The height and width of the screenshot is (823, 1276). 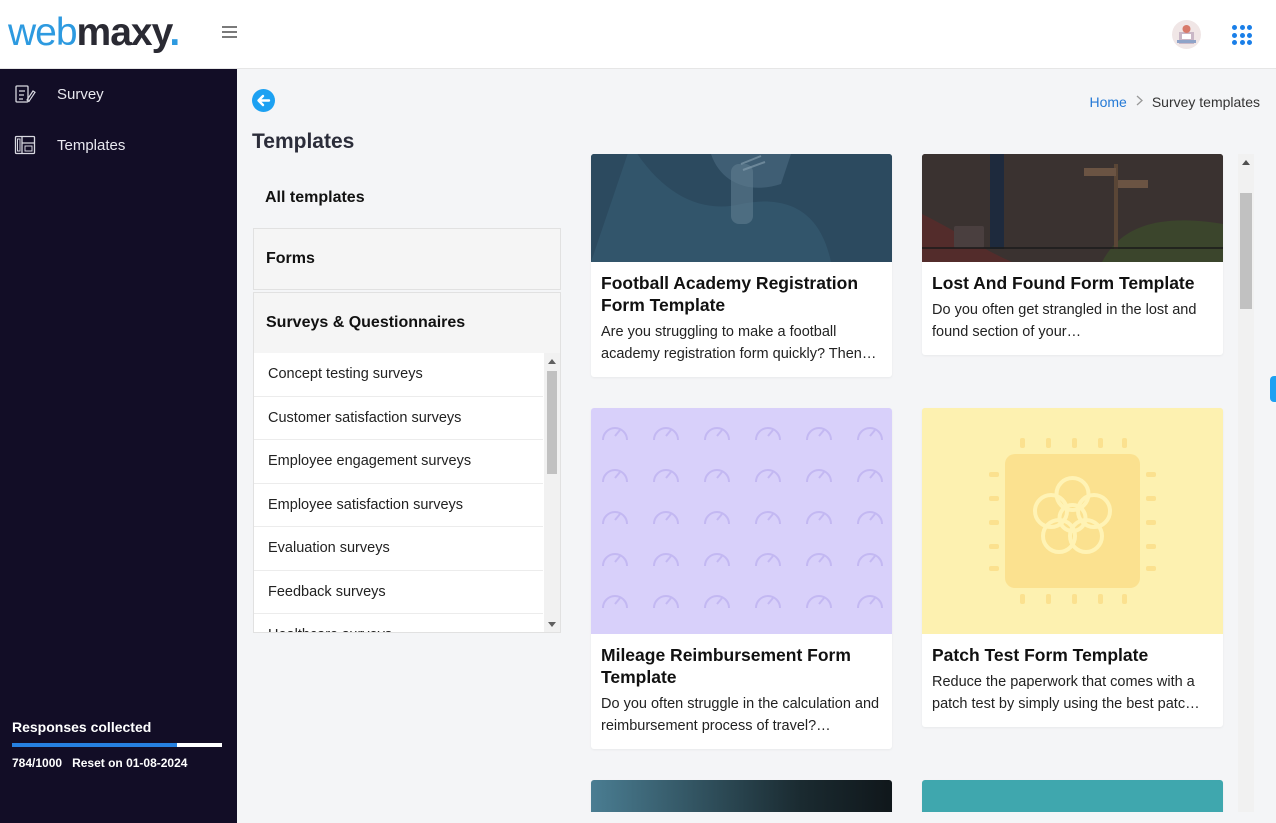 I want to click on top-header: webmaxy., so click(x=638, y=34).